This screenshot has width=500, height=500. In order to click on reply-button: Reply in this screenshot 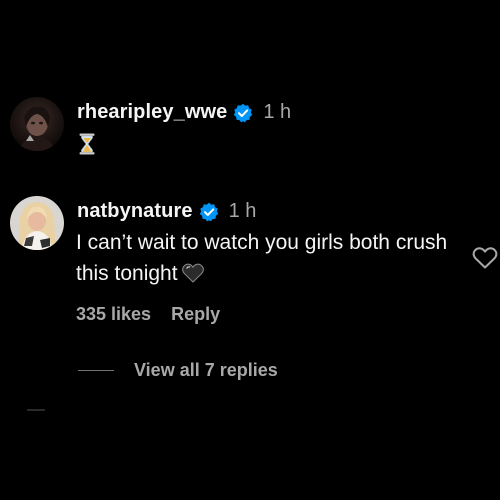, I will do `click(195, 314)`.